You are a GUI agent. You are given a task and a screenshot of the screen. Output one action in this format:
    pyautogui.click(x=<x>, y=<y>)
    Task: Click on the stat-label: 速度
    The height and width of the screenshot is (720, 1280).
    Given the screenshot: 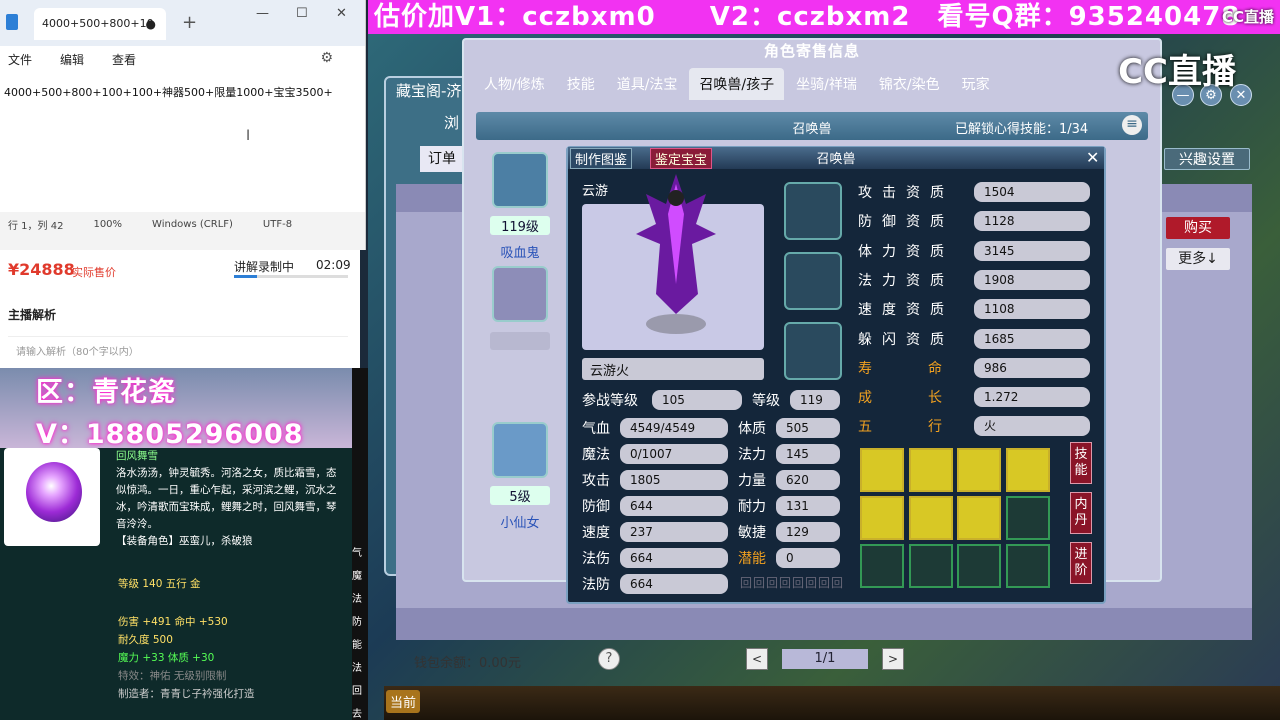 What is the action you would take?
    pyautogui.click(x=596, y=533)
    